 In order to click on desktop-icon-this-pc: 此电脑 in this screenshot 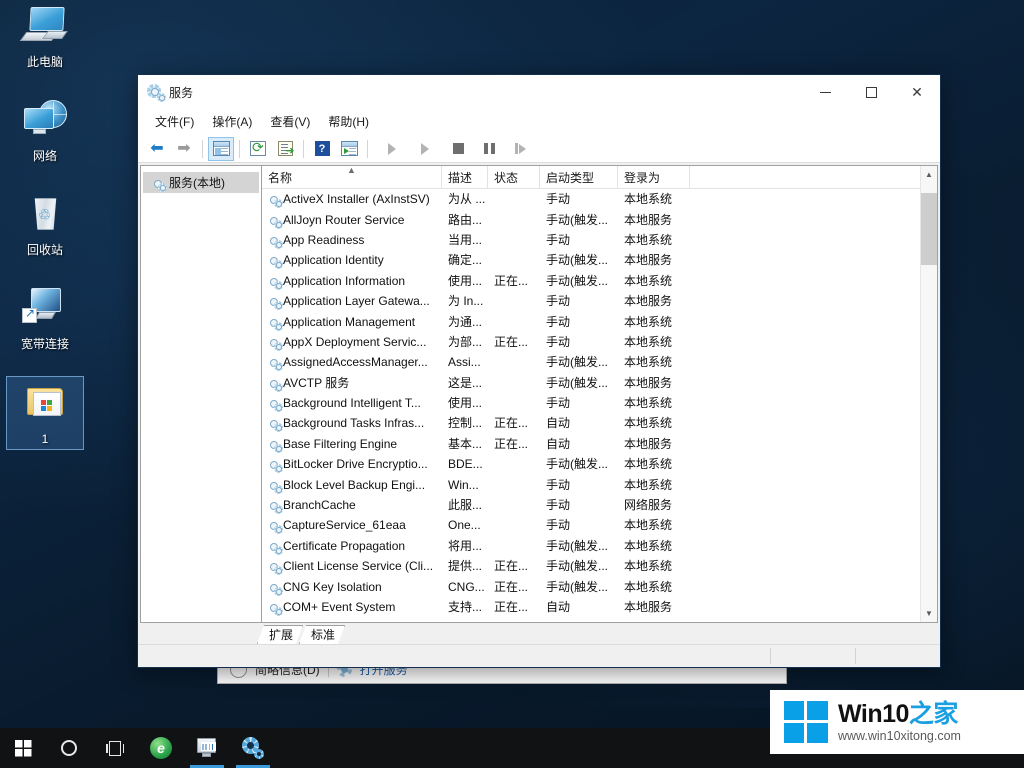, I will do `click(45, 36)`.